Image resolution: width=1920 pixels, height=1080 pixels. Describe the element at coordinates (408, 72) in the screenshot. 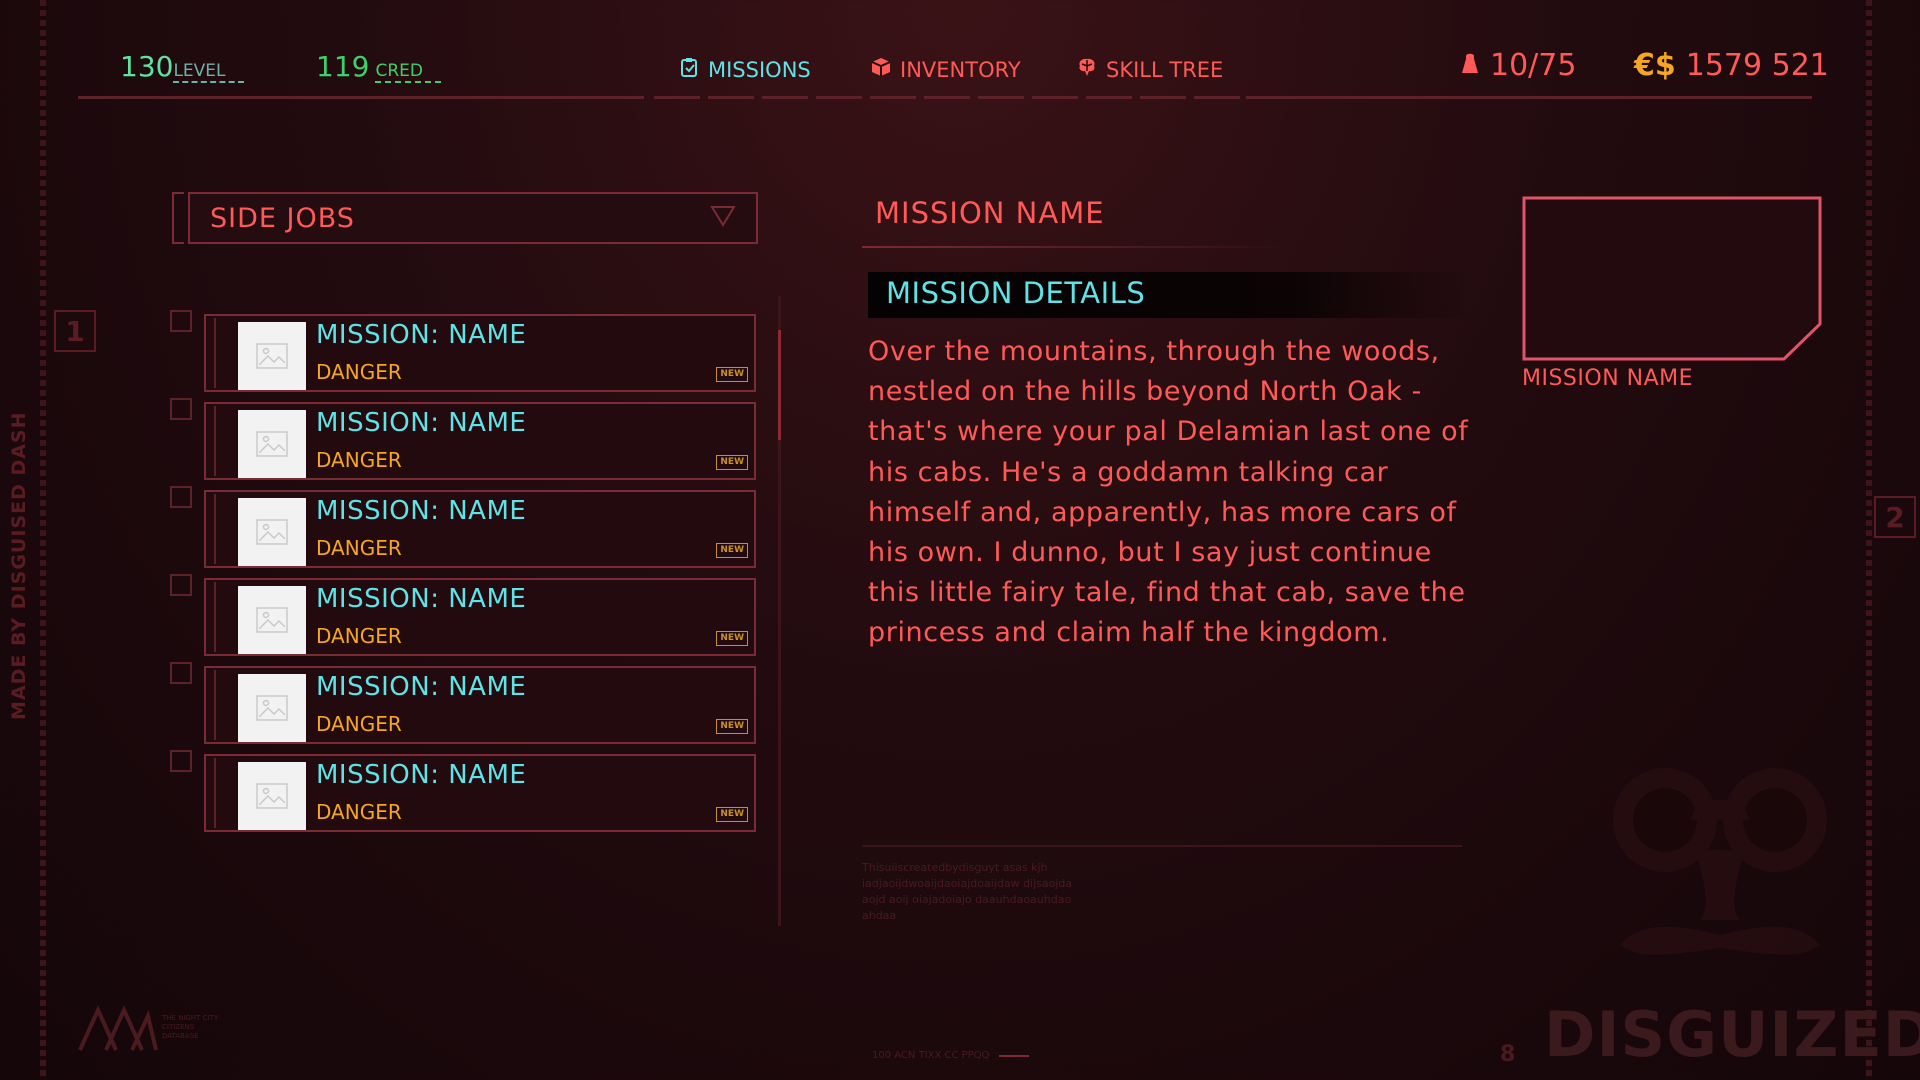

I see `cred-label: CRED` at that location.